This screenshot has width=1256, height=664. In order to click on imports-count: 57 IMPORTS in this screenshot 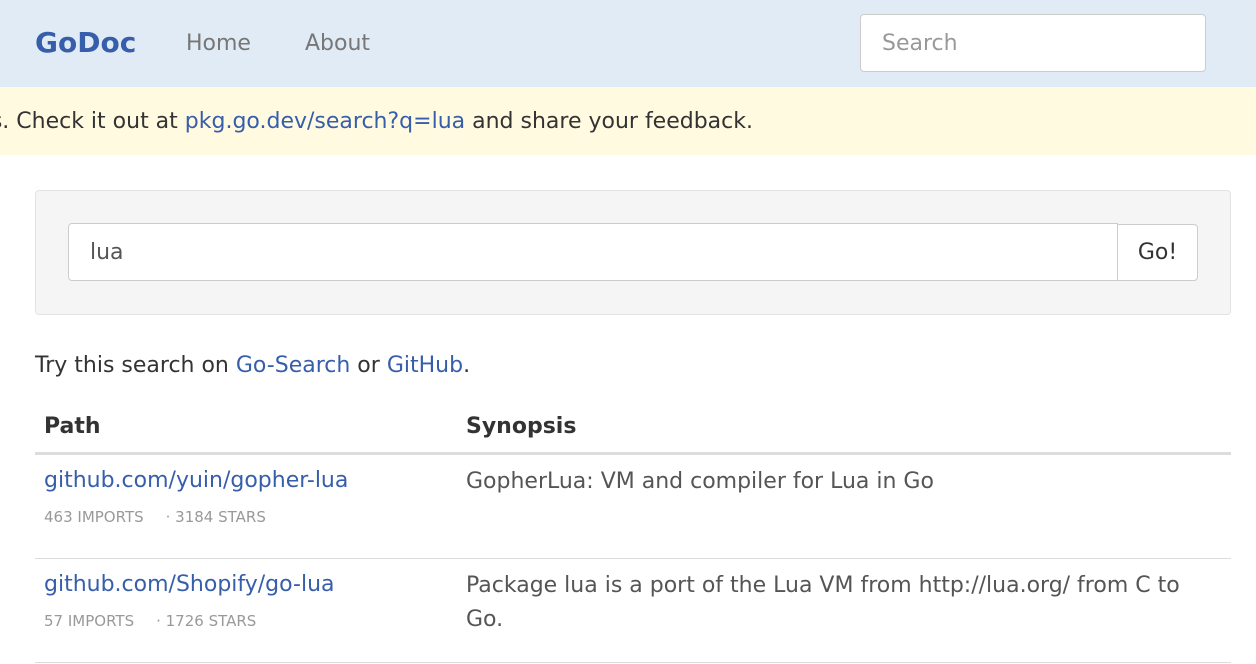, I will do `click(89, 621)`.